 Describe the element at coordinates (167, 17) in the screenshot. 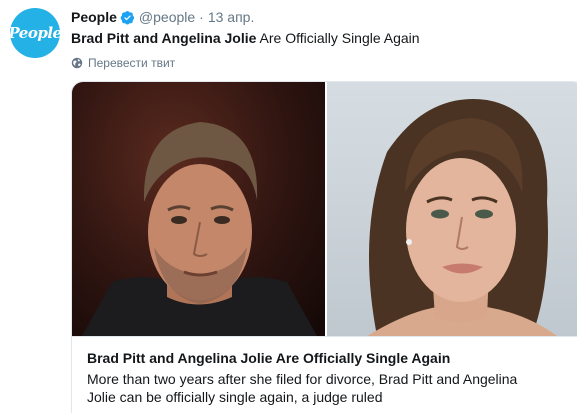

I see `author-handle: @people` at that location.